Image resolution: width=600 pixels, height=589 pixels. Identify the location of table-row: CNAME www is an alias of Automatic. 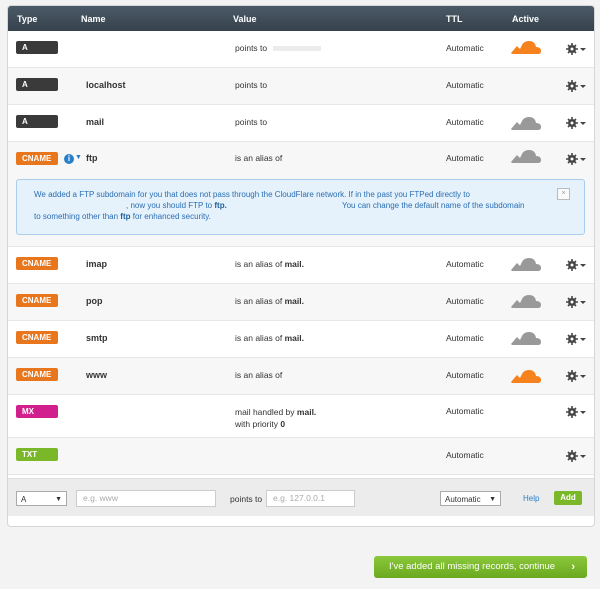
(301, 376).